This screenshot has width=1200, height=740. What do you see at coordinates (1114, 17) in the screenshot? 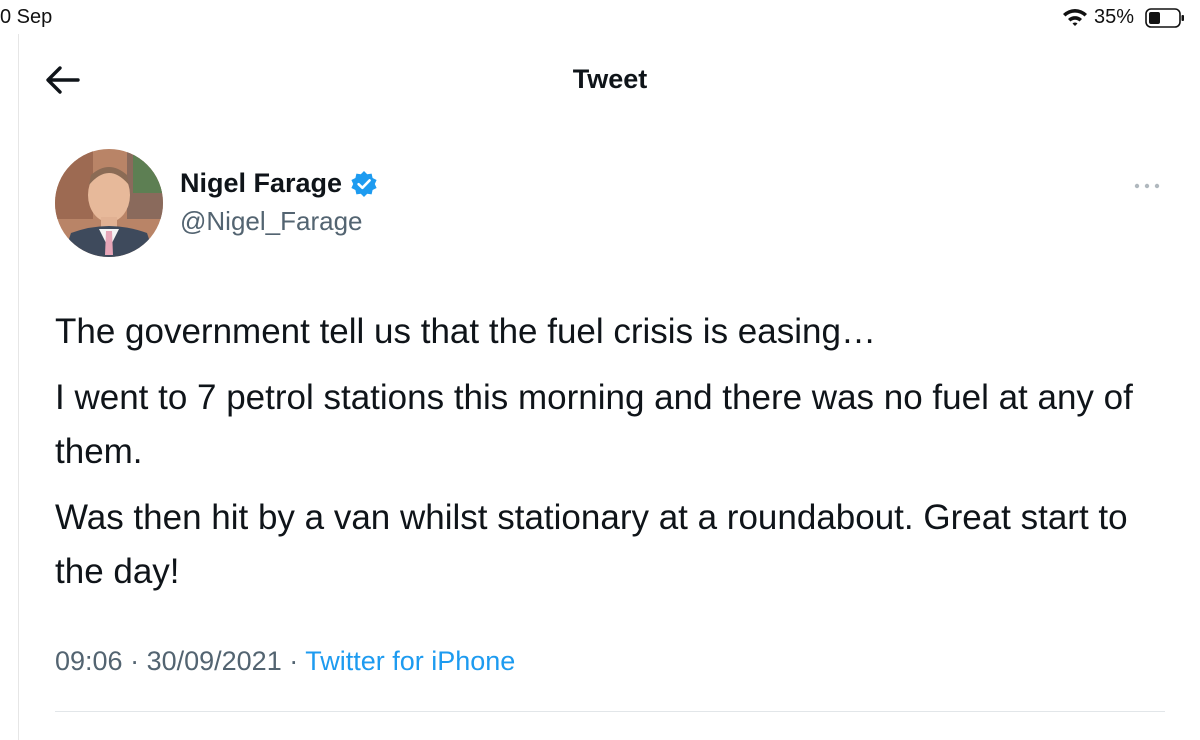
I see `battery-percent: 35%` at bounding box center [1114, 17].